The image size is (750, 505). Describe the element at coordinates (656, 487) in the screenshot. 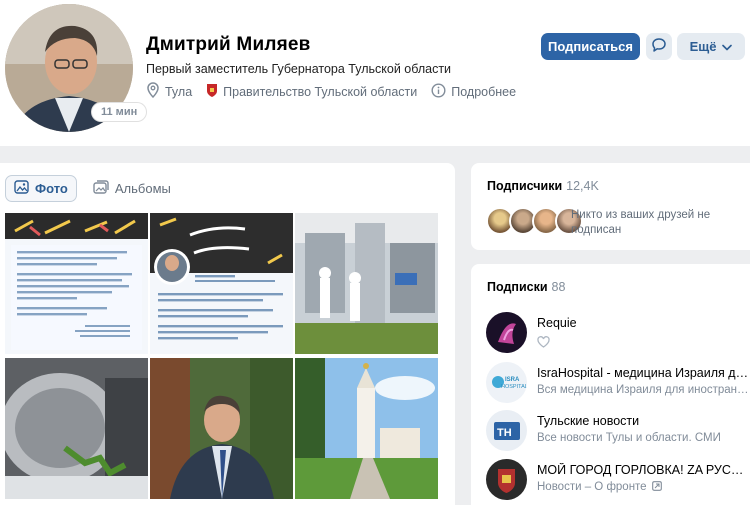

I see `external-icon` at that location.